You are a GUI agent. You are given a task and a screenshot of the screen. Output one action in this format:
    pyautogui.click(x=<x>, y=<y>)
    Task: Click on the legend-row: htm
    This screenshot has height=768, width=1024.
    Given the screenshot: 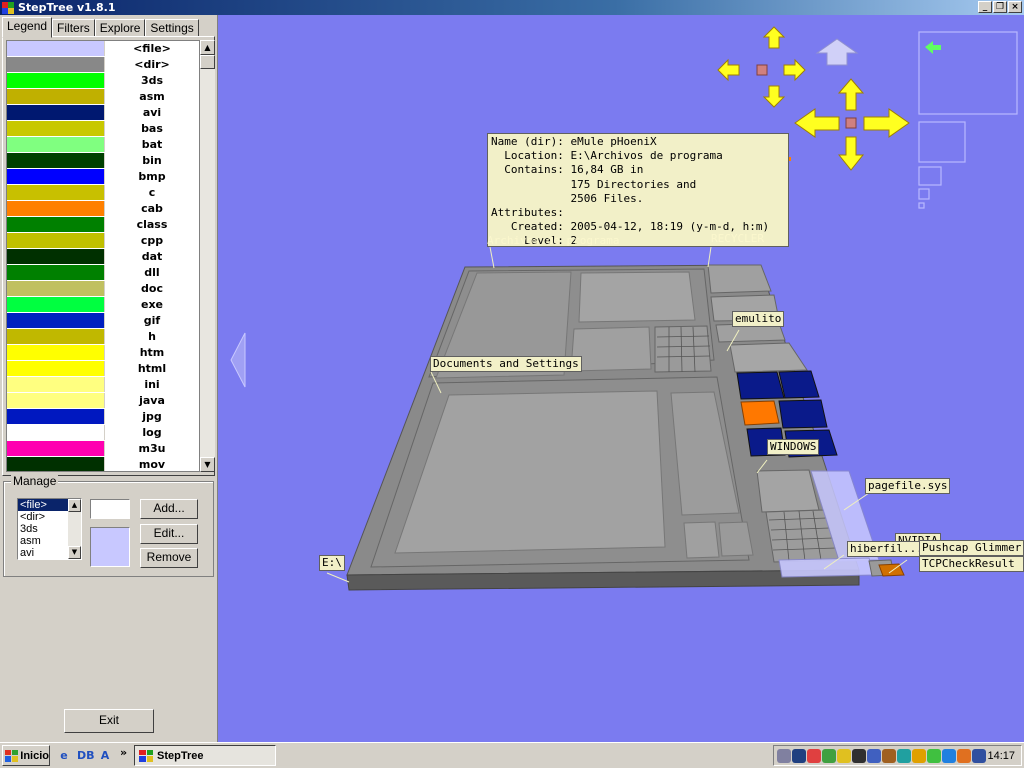 What is the action you would take?
    pyautogui.click(x=103, y=353)
    